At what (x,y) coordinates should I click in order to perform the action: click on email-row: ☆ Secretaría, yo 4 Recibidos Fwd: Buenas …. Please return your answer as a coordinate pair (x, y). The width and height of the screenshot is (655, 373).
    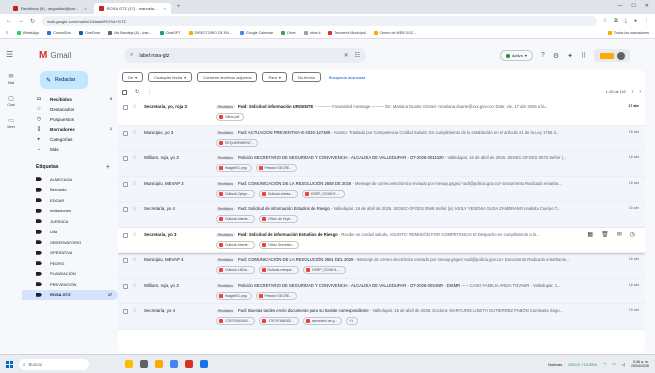
    Looking at the image, I should click on (381, 317).